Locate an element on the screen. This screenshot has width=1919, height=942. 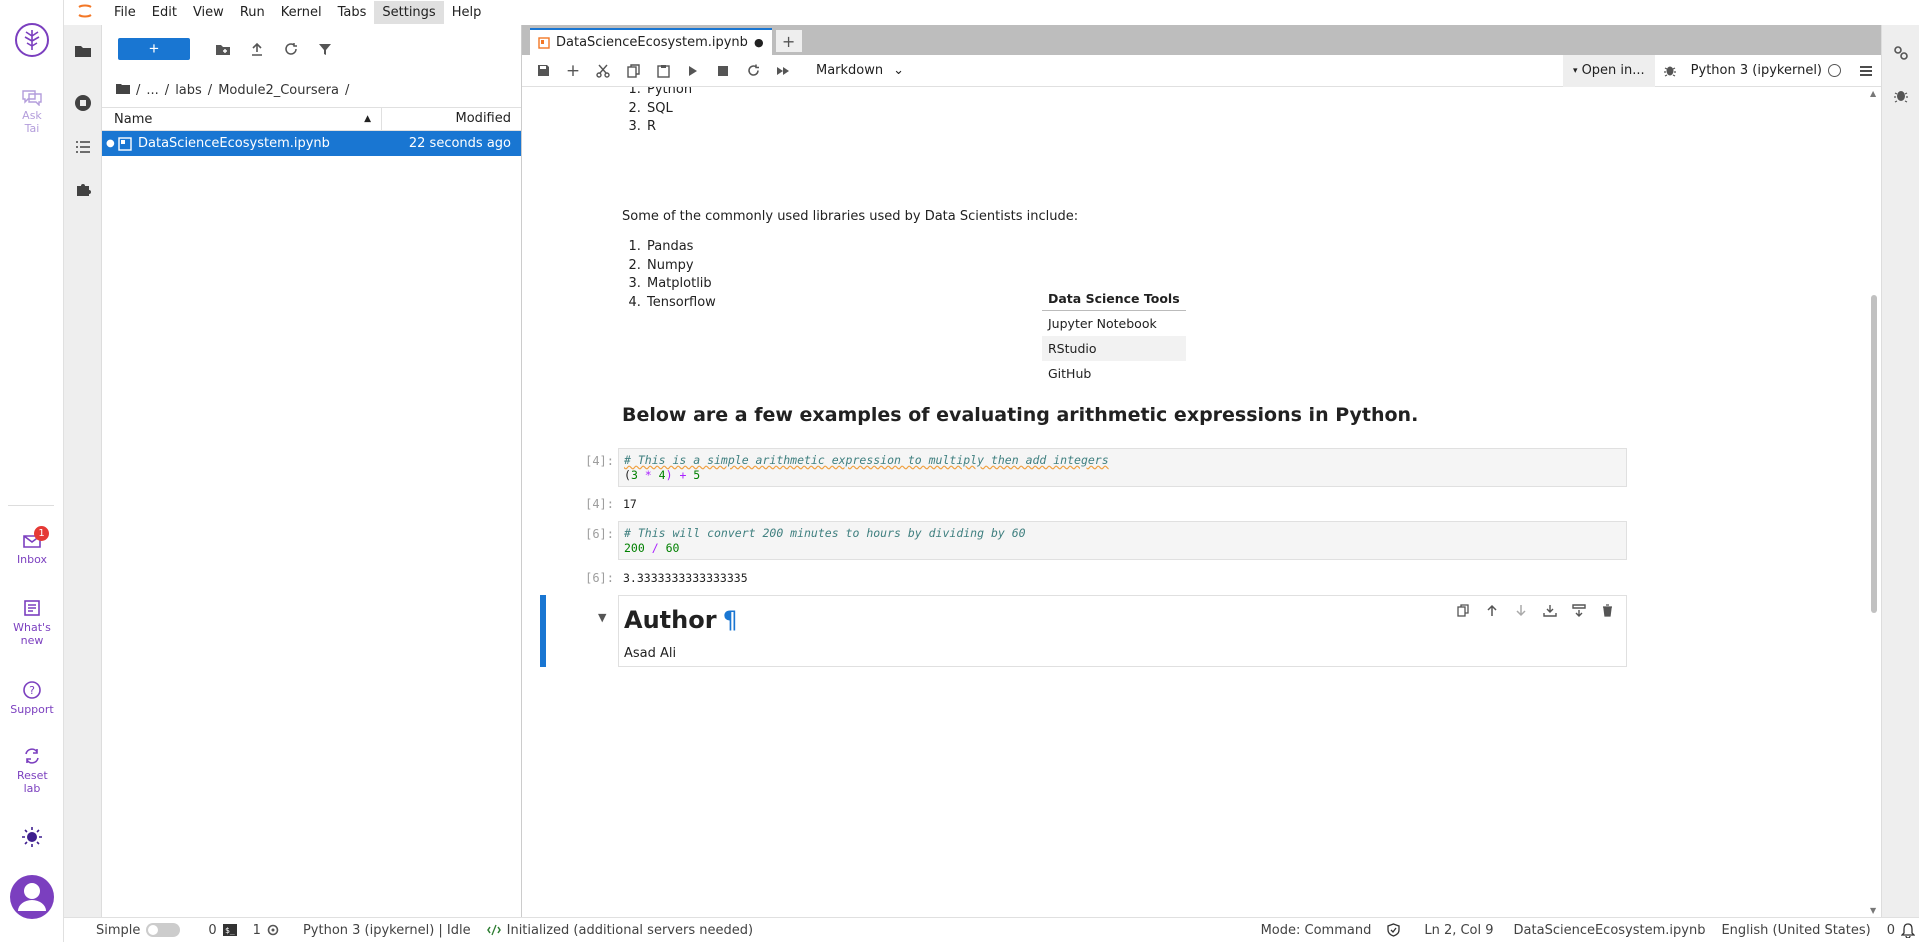
cell-output: 17 is located at coordinates (630, 504).